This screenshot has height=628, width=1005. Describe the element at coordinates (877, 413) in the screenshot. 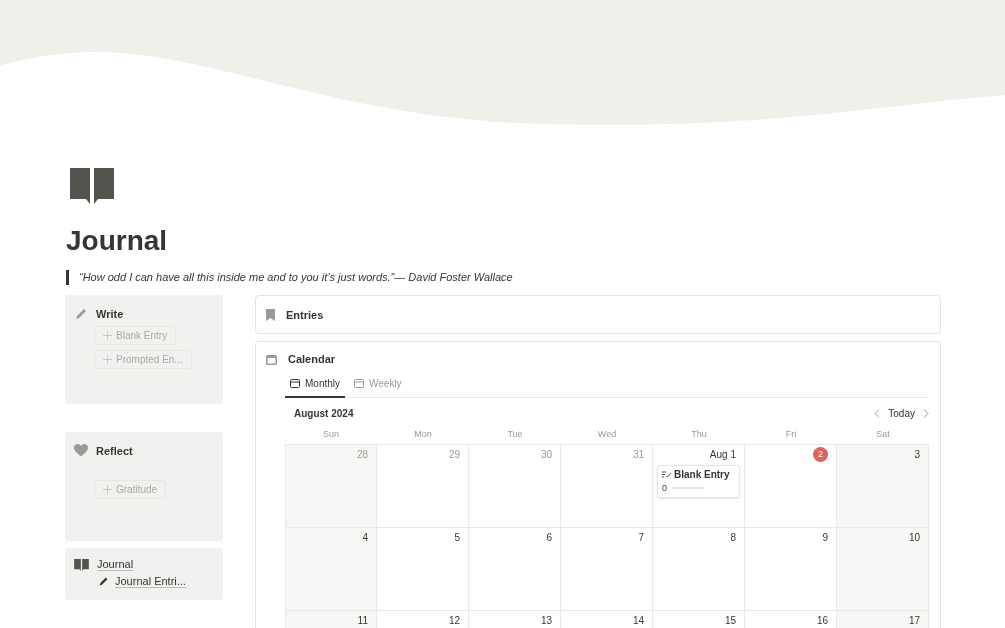

I see `chevron-left-icon` at that location.